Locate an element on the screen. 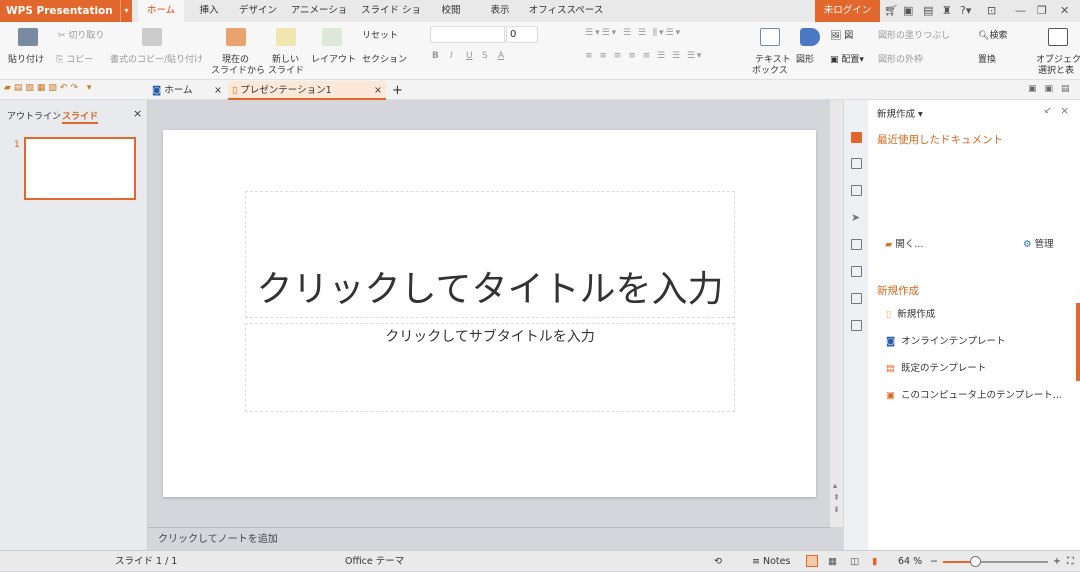 This screenshot has width=1080, height=572. pane-collapse-handle is located at coordinates (1078, 342).